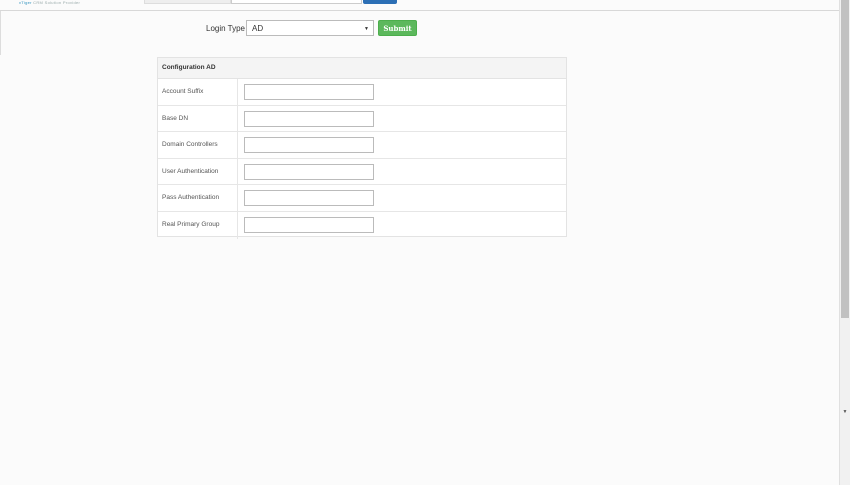  Describe the element at coordinates (198, 145) in the screenshot. I see `domain-controllers-label: Domain Controllers` at that location.